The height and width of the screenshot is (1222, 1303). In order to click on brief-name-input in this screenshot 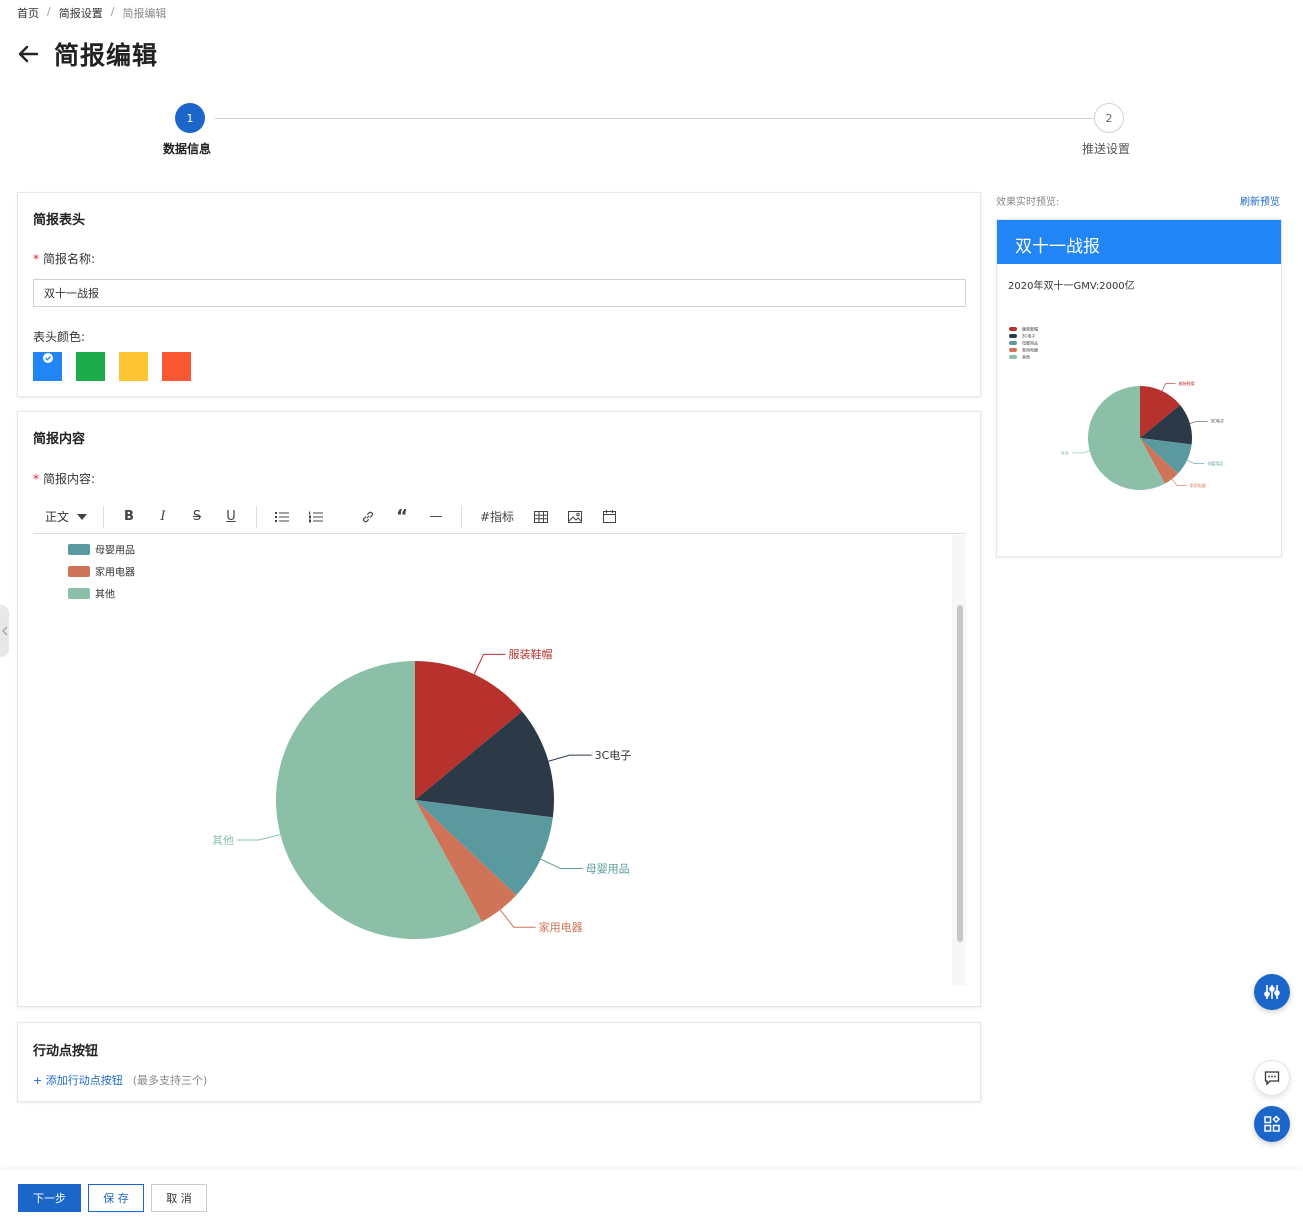, I will do `click(499, 293)`.